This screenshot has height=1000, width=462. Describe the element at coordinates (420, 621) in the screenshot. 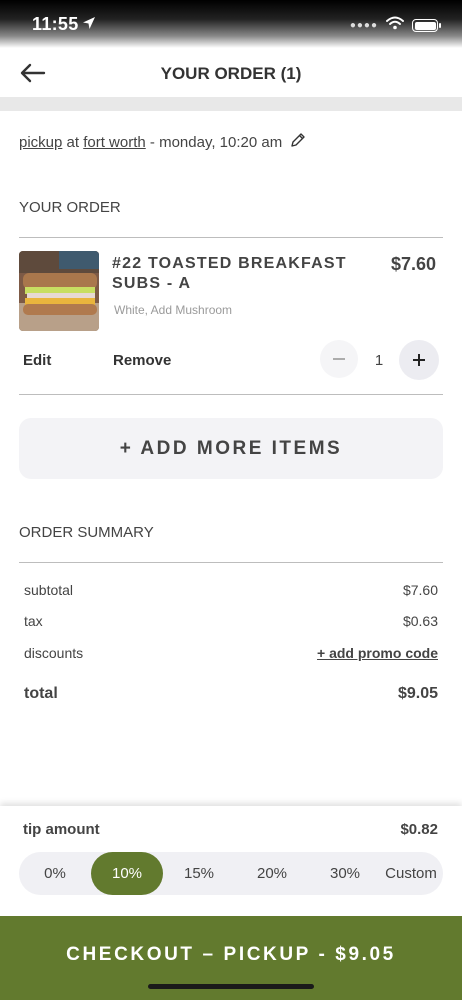

I see `tax-value: $0.63` at that location.